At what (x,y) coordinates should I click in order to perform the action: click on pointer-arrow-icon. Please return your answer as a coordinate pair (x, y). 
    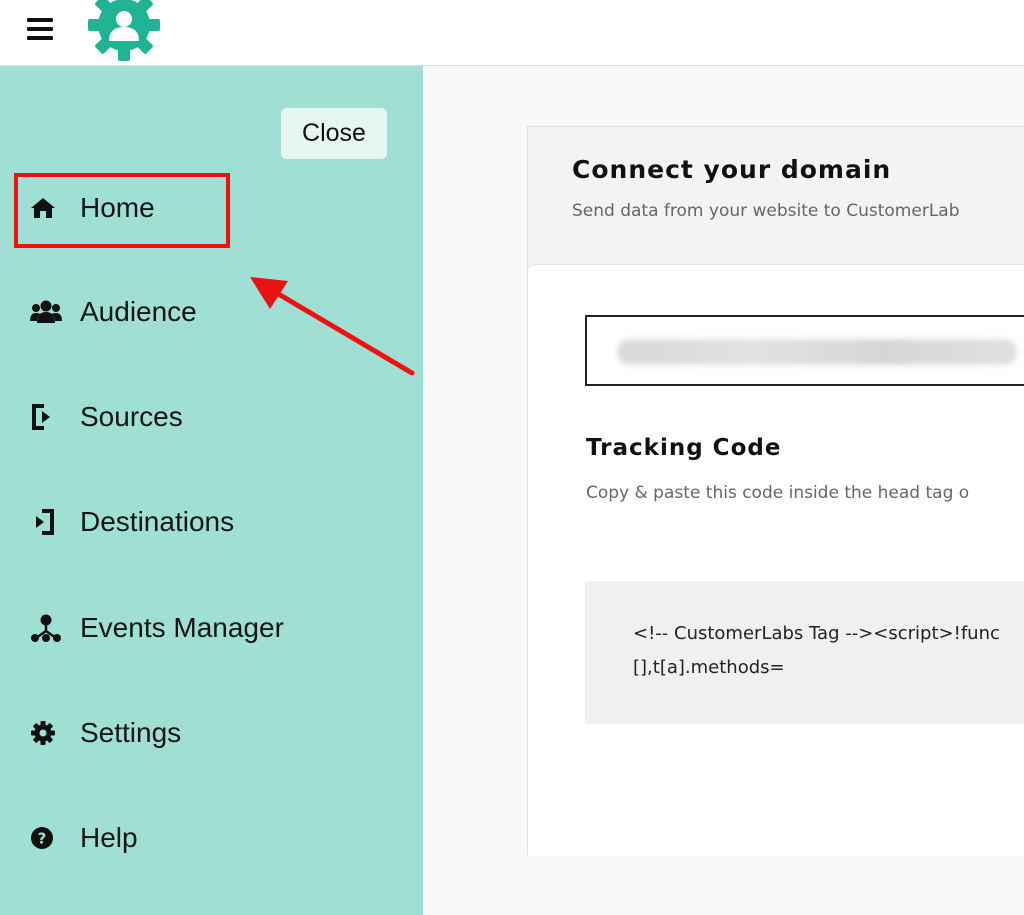
    Looking at the image, I should click on (332, 326).